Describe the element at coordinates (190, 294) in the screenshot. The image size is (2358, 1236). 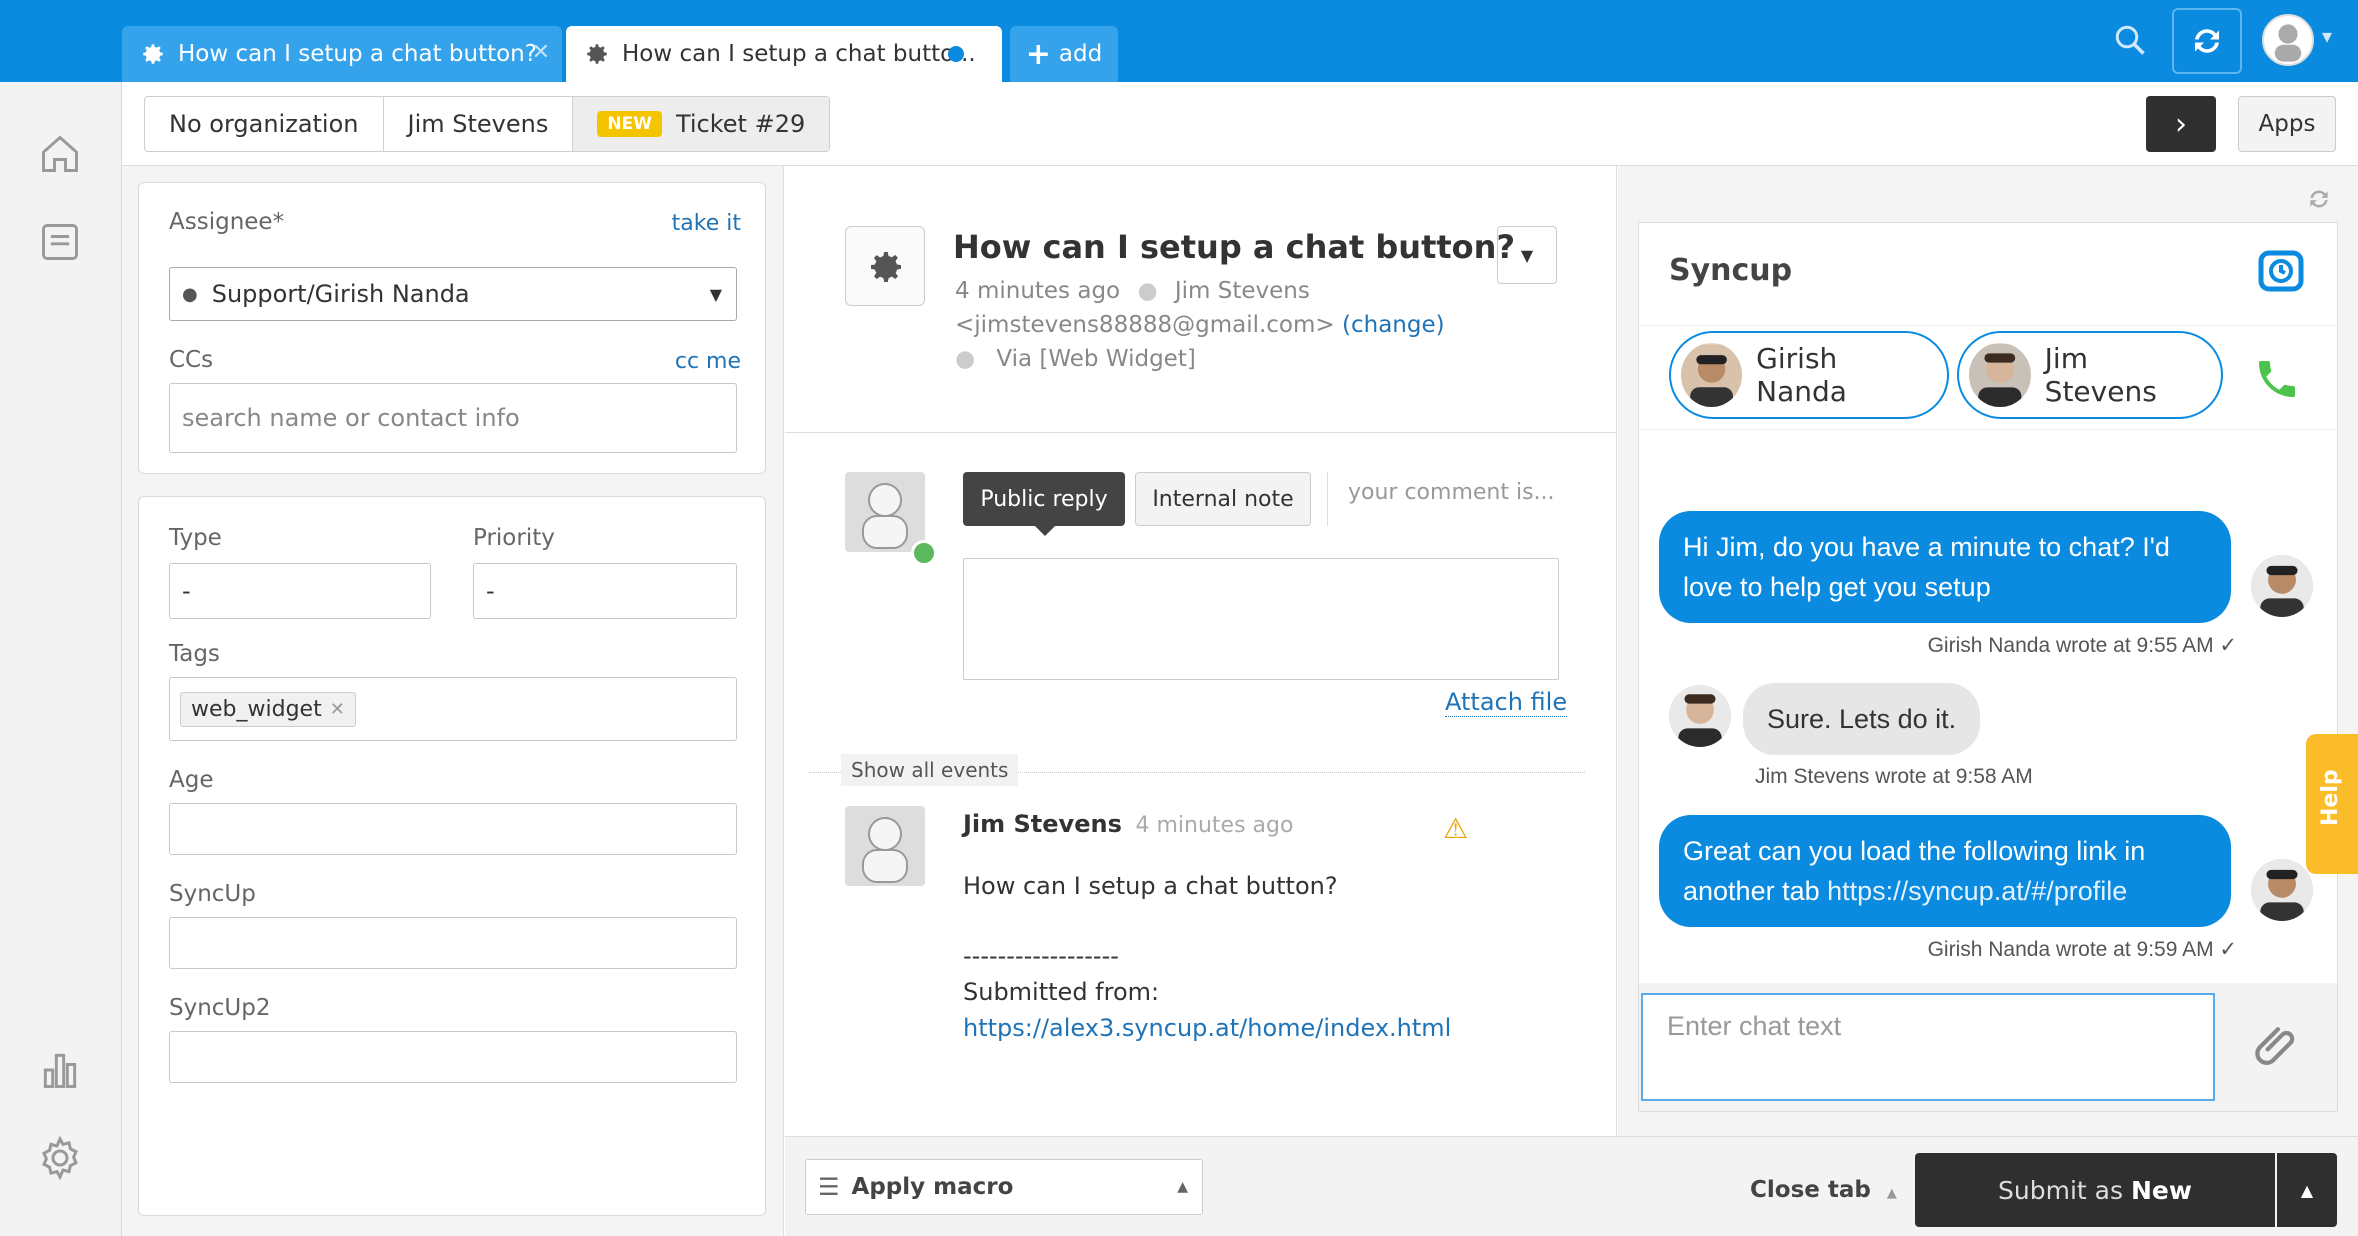
I see `person-icon: ●` at that location.